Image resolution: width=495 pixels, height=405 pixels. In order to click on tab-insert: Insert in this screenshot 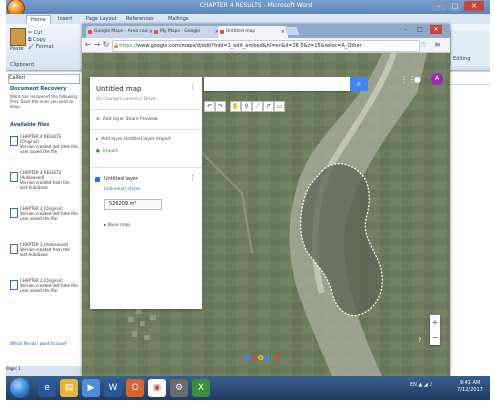, I will do `click(65, 19)`.